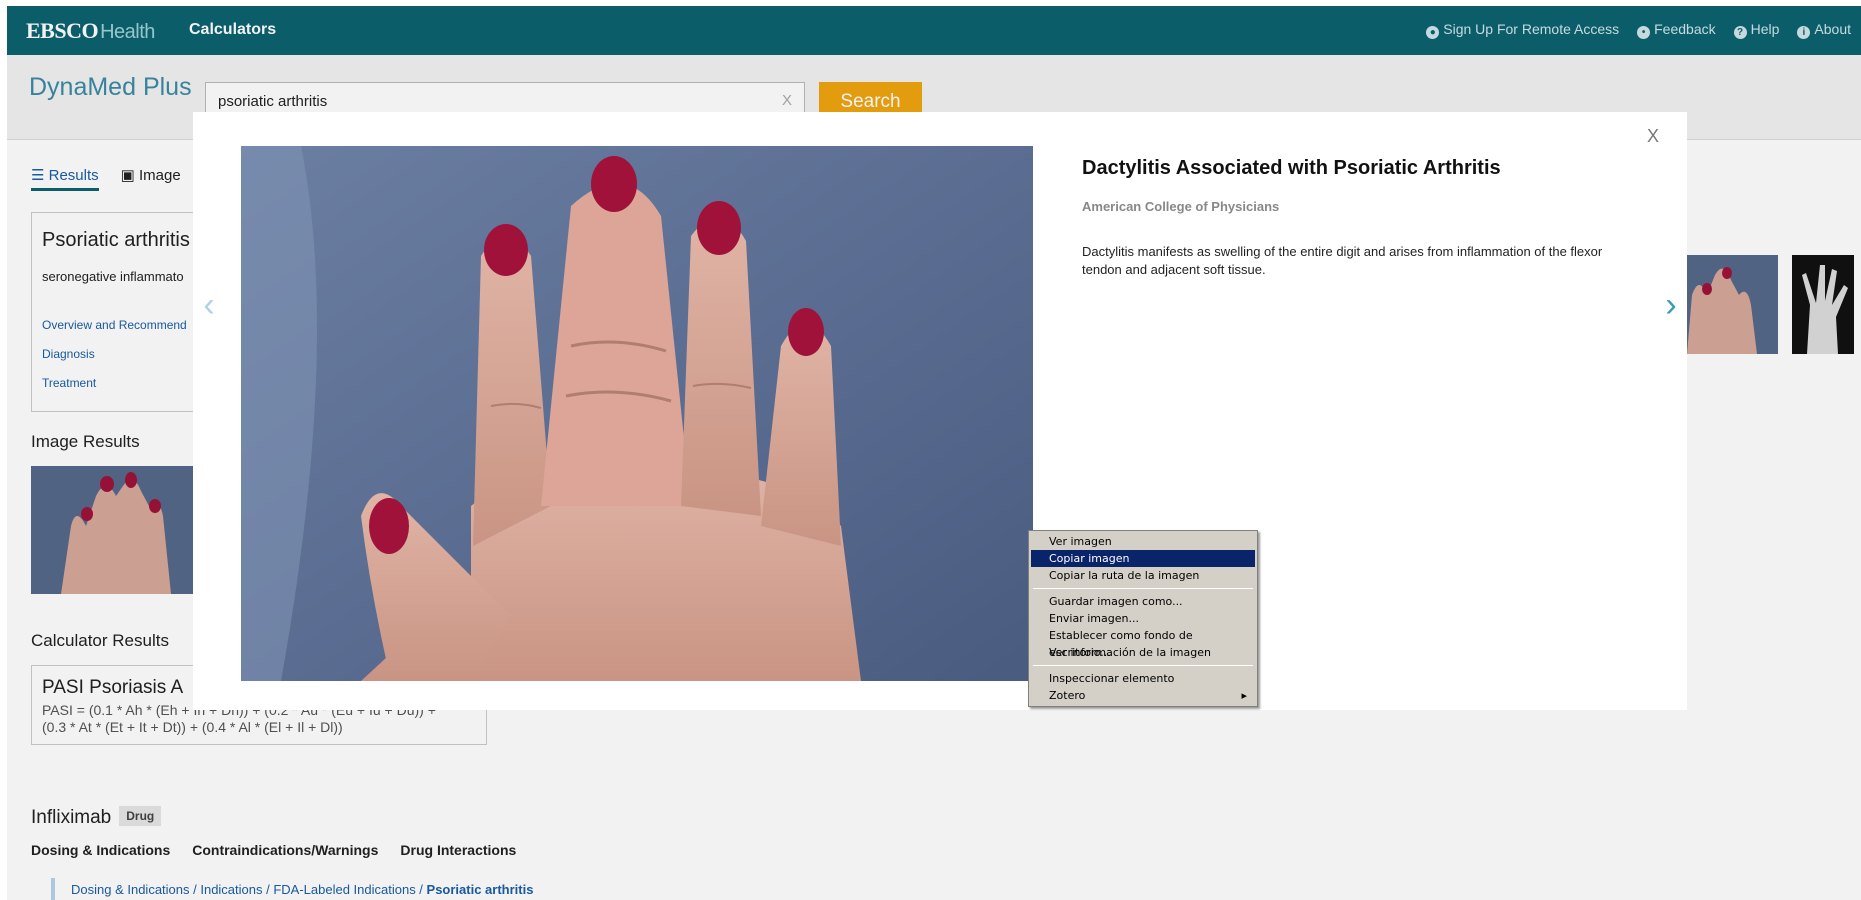 Image resolution: width=1861 pixels, height=900 pixels. Describe the element at coordinates (1181, 206) in the screenshot. I see `image-source: American College of Physicians` at that location.